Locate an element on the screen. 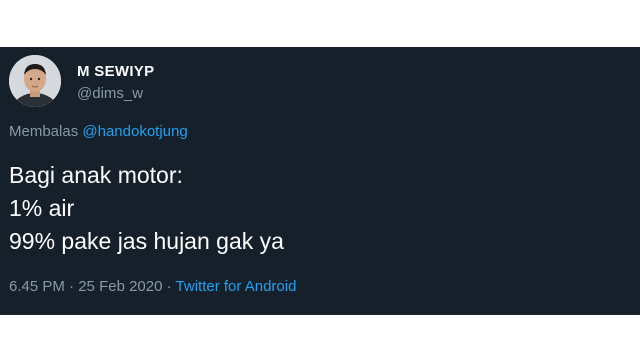 This screenshot has width=640, height=360. reply-prefix: Membalas is located at coordinates (44, 131).